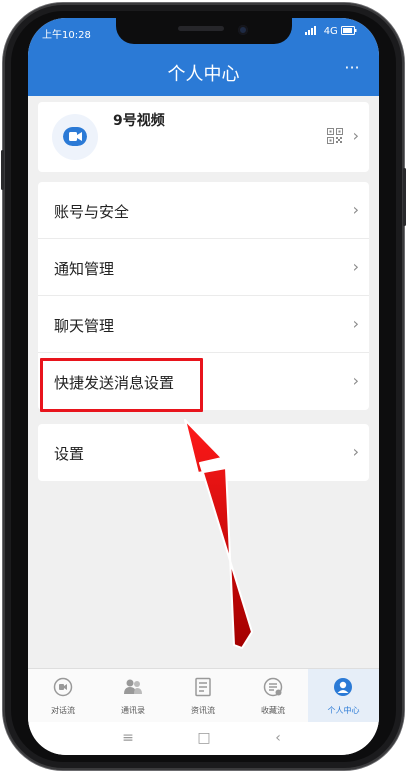 The width and height of the screenshot is (407, 773). Describe the element at coordinates (273, 687) in the screenshot. I see `favorites-icon` at that location.